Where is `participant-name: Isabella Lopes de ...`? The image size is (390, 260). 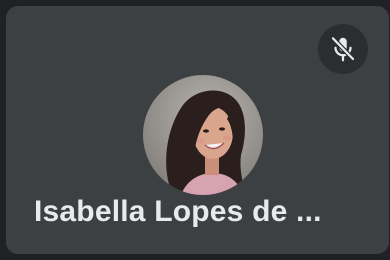
participant-name: Isabella Lopes de ... is located at coordinates (178, 211).